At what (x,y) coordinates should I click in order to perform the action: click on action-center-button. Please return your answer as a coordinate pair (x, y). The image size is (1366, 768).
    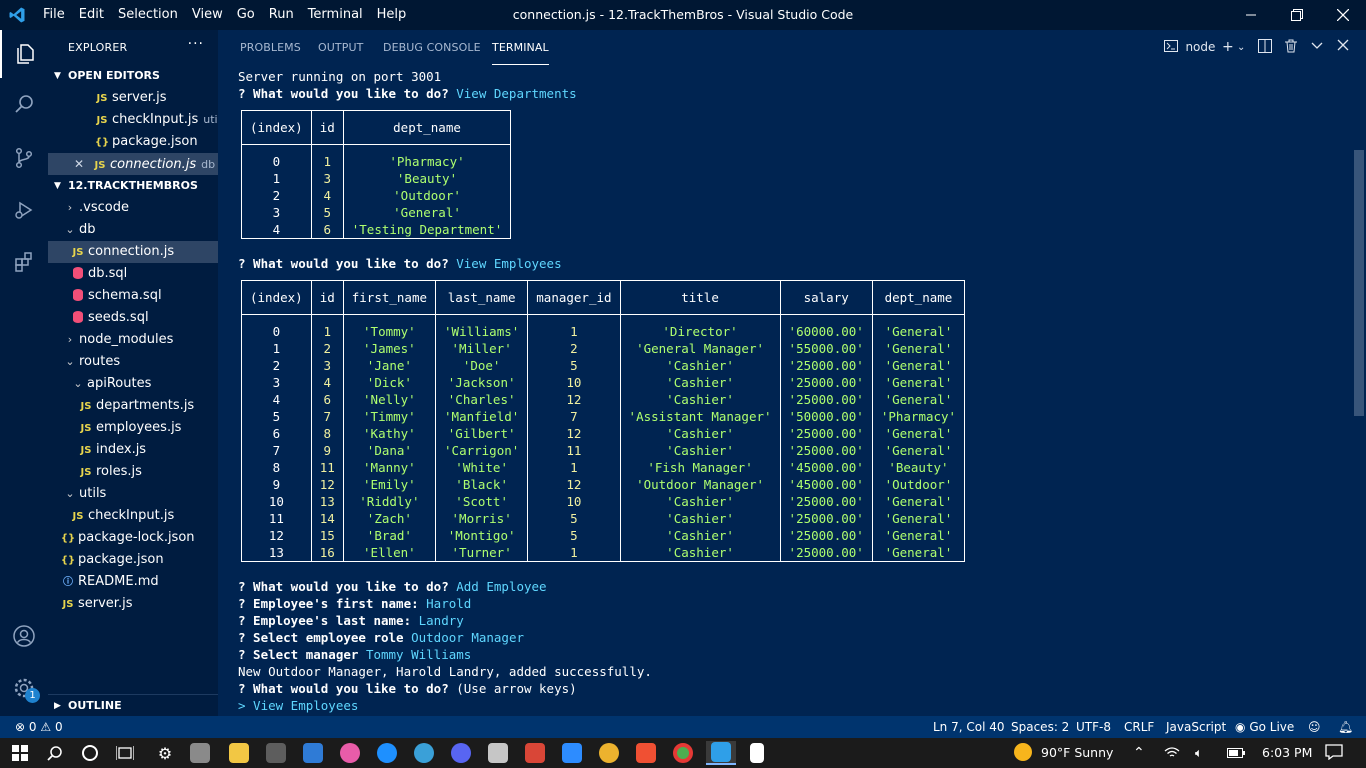
    Looking at the image, I should click on (1334, 753).